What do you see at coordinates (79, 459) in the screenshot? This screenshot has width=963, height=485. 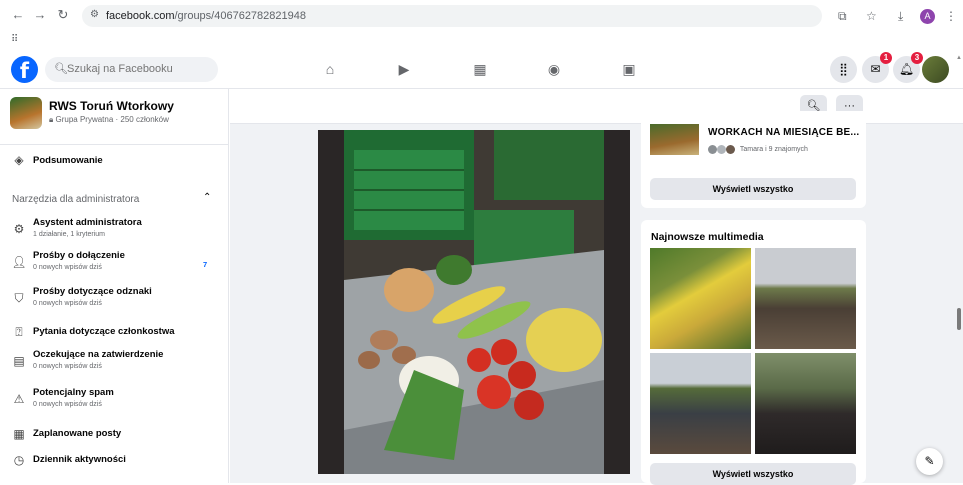 I see `sidebar-item-label: Dziennik aktywności` at bounding box center [79, 459].